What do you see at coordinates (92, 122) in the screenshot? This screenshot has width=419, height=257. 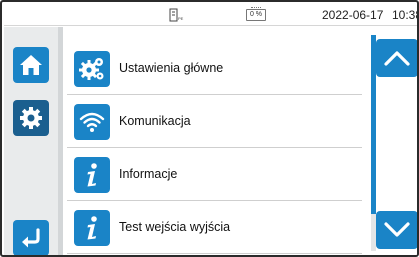 I see `wifi-icon` at bounding box center [92, 122].